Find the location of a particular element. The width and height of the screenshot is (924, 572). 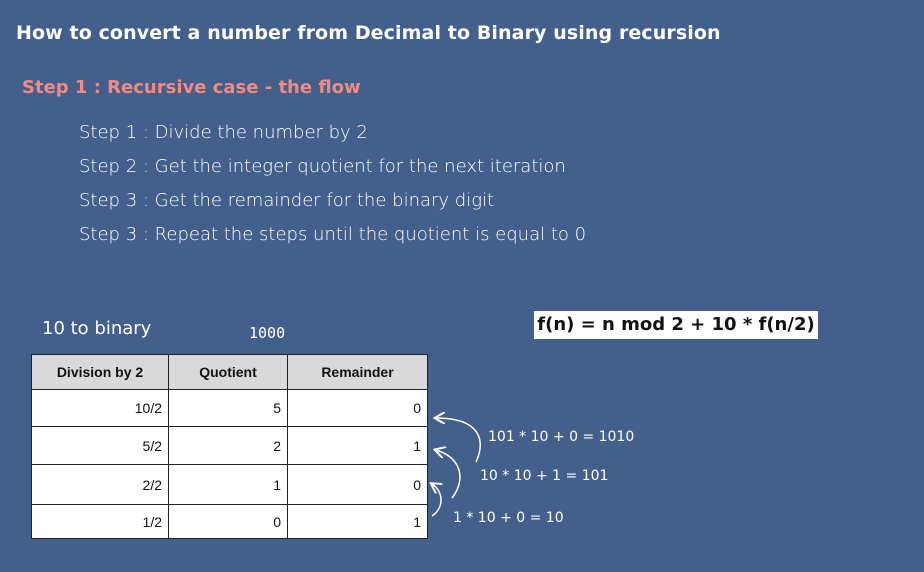

calculation-step: 10 * 10 + 1 = 101 is located at coordinates (544, 476).